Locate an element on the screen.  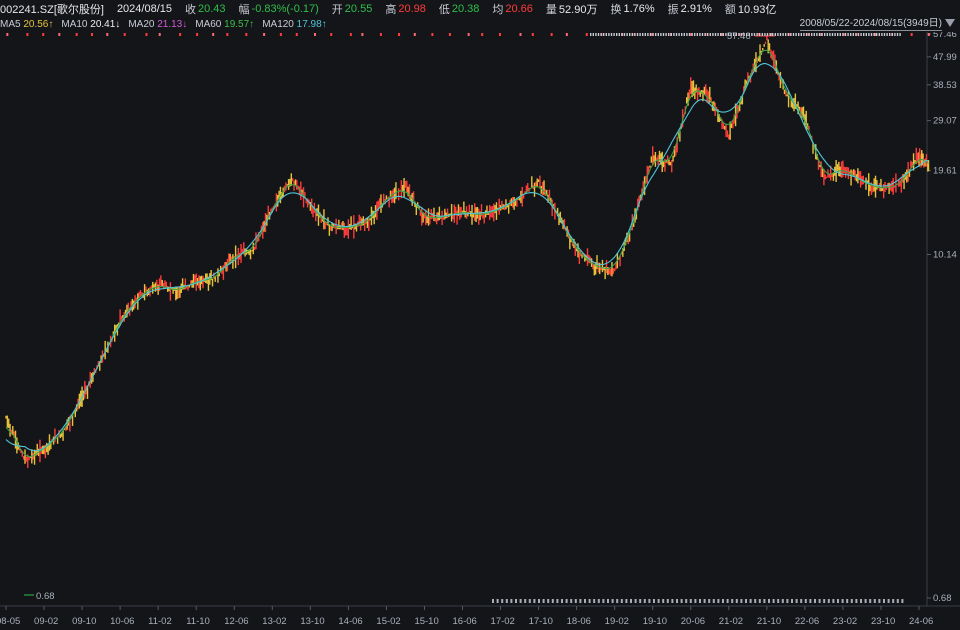
x-tick-label: 21-02 is located at coordinates (731, 621).